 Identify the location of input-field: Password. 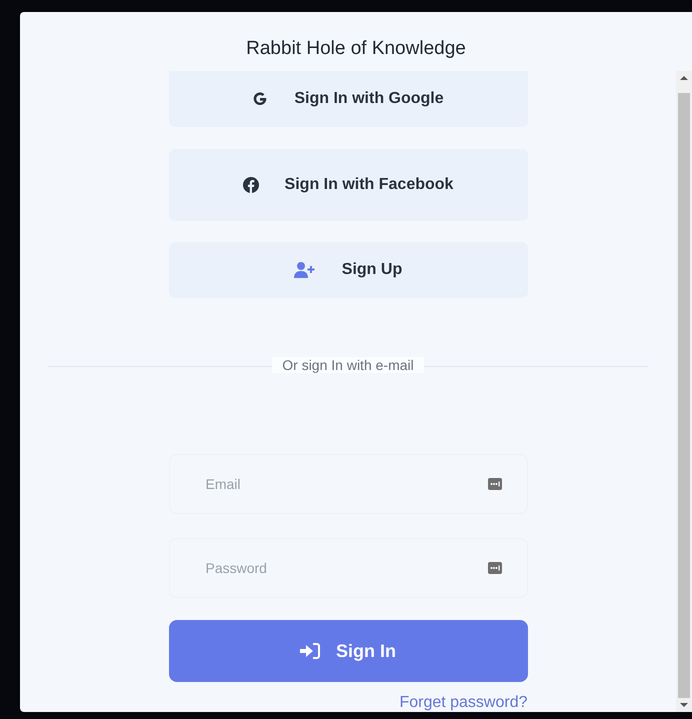
(348, 568).